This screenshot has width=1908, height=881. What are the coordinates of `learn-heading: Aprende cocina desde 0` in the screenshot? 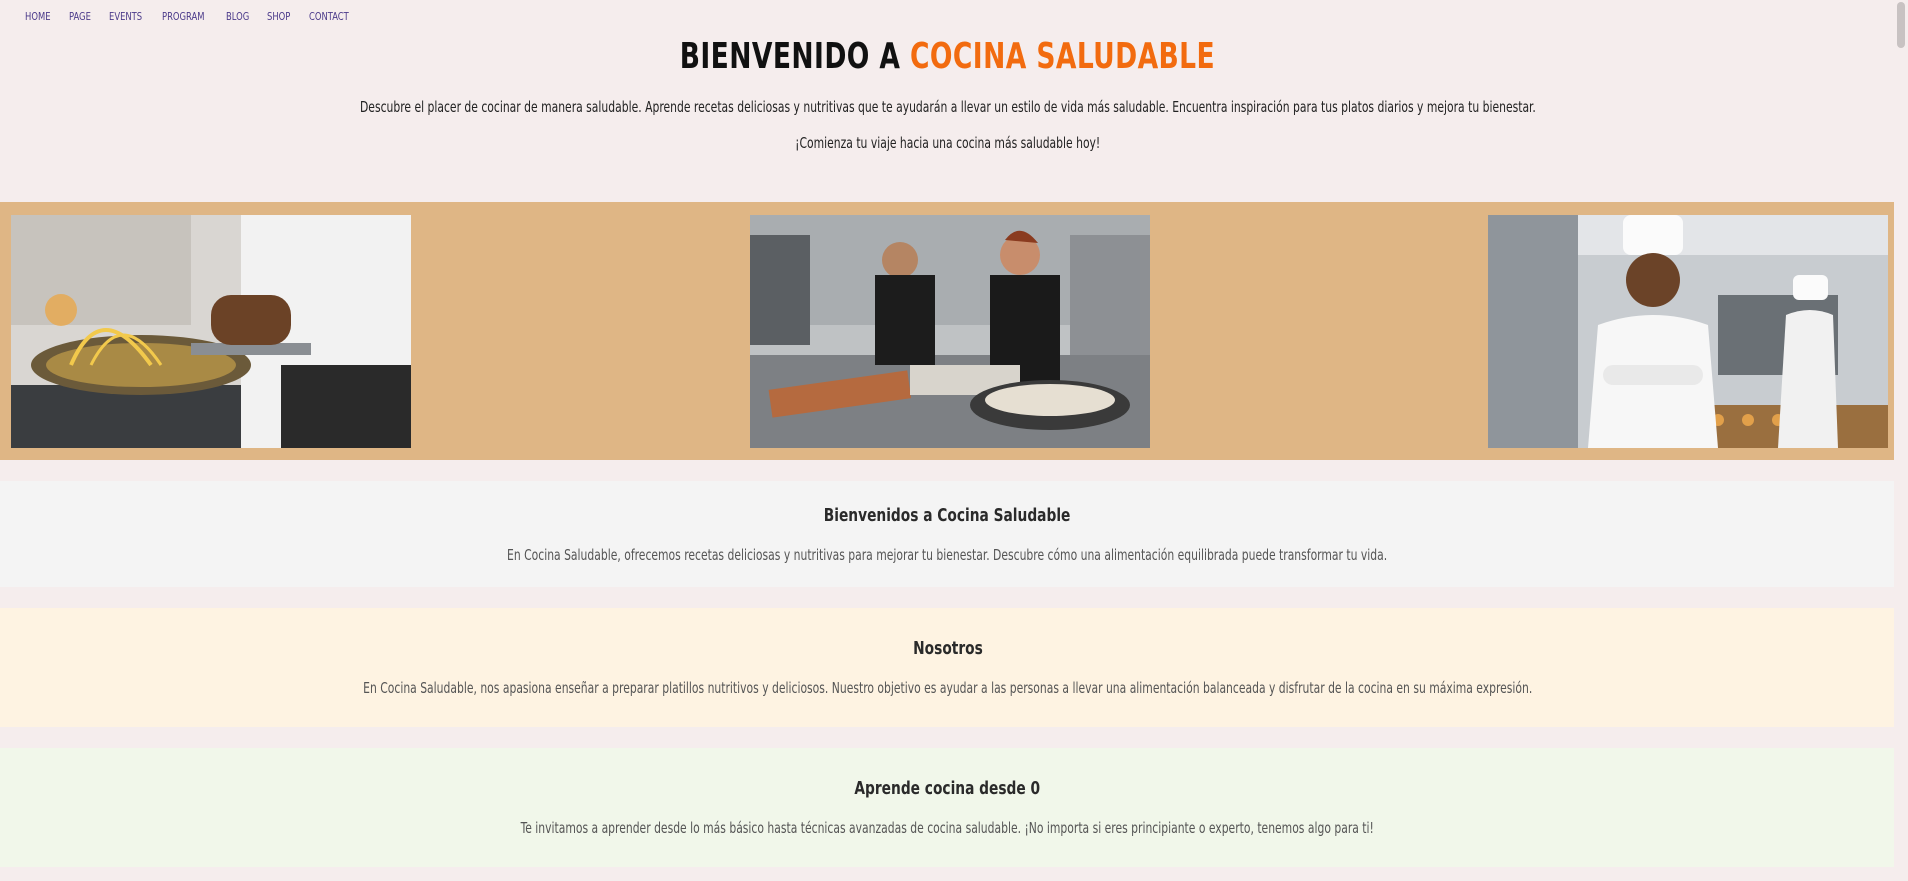 It's located at (947, 788).